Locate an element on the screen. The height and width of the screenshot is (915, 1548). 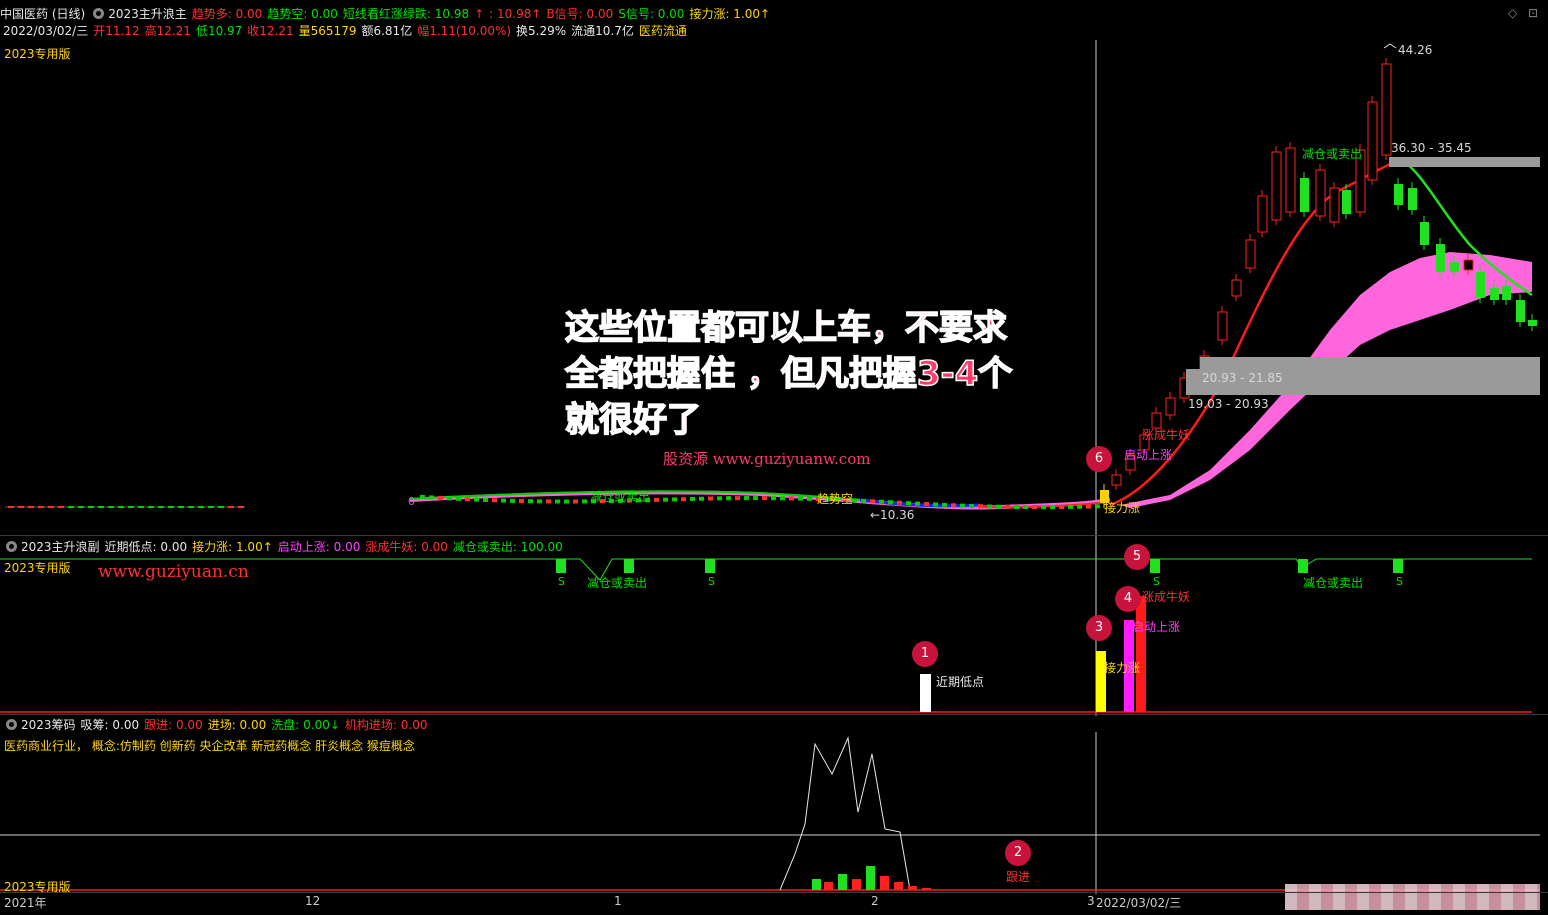
range-bar-top is located at coordinates (1464, 162).